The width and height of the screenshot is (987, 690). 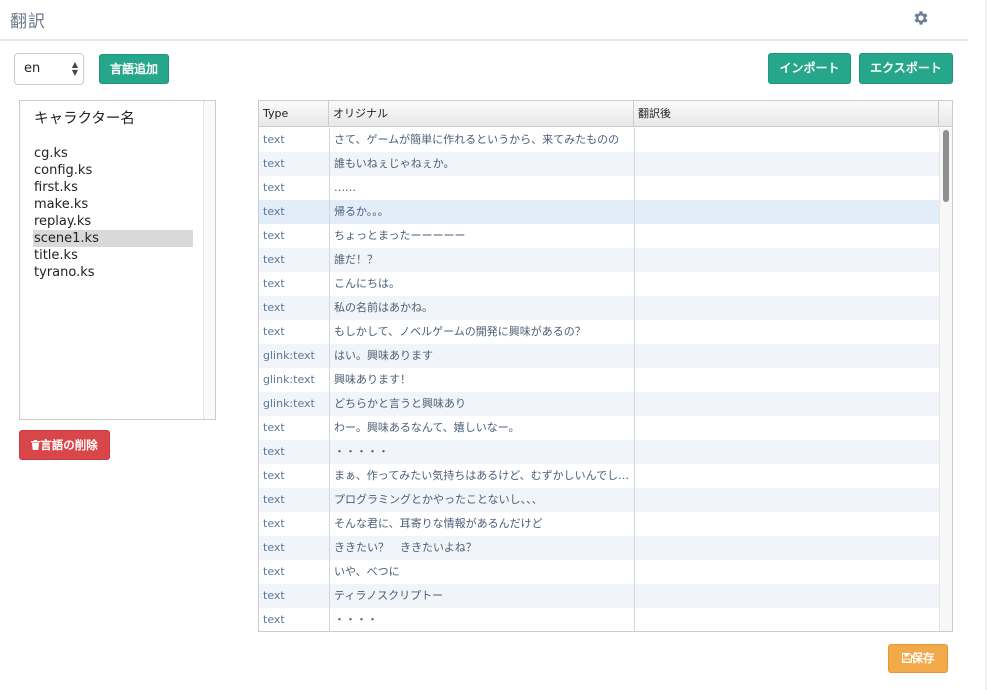 I want to click on column-header-original: オリジナル, so click(x=481, y=113).